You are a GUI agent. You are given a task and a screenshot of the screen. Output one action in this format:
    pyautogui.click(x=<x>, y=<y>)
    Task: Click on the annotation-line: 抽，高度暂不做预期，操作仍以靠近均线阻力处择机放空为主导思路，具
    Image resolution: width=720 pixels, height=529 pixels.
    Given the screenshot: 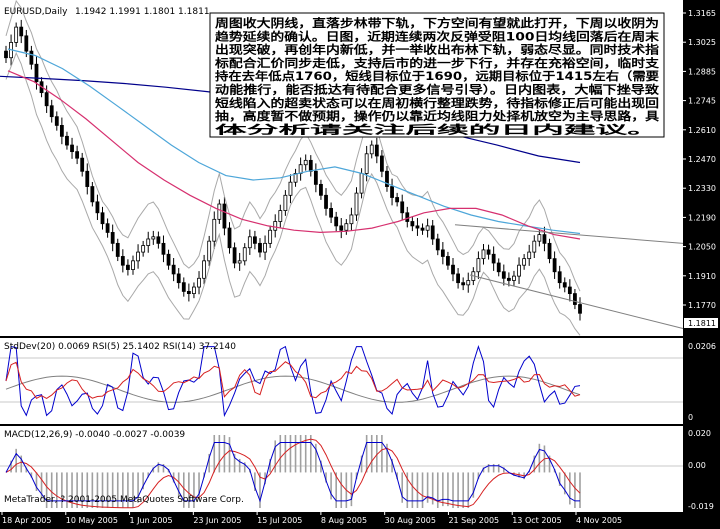 What is the action you would take?
    pyautogui.click(x=437, y=116)
    